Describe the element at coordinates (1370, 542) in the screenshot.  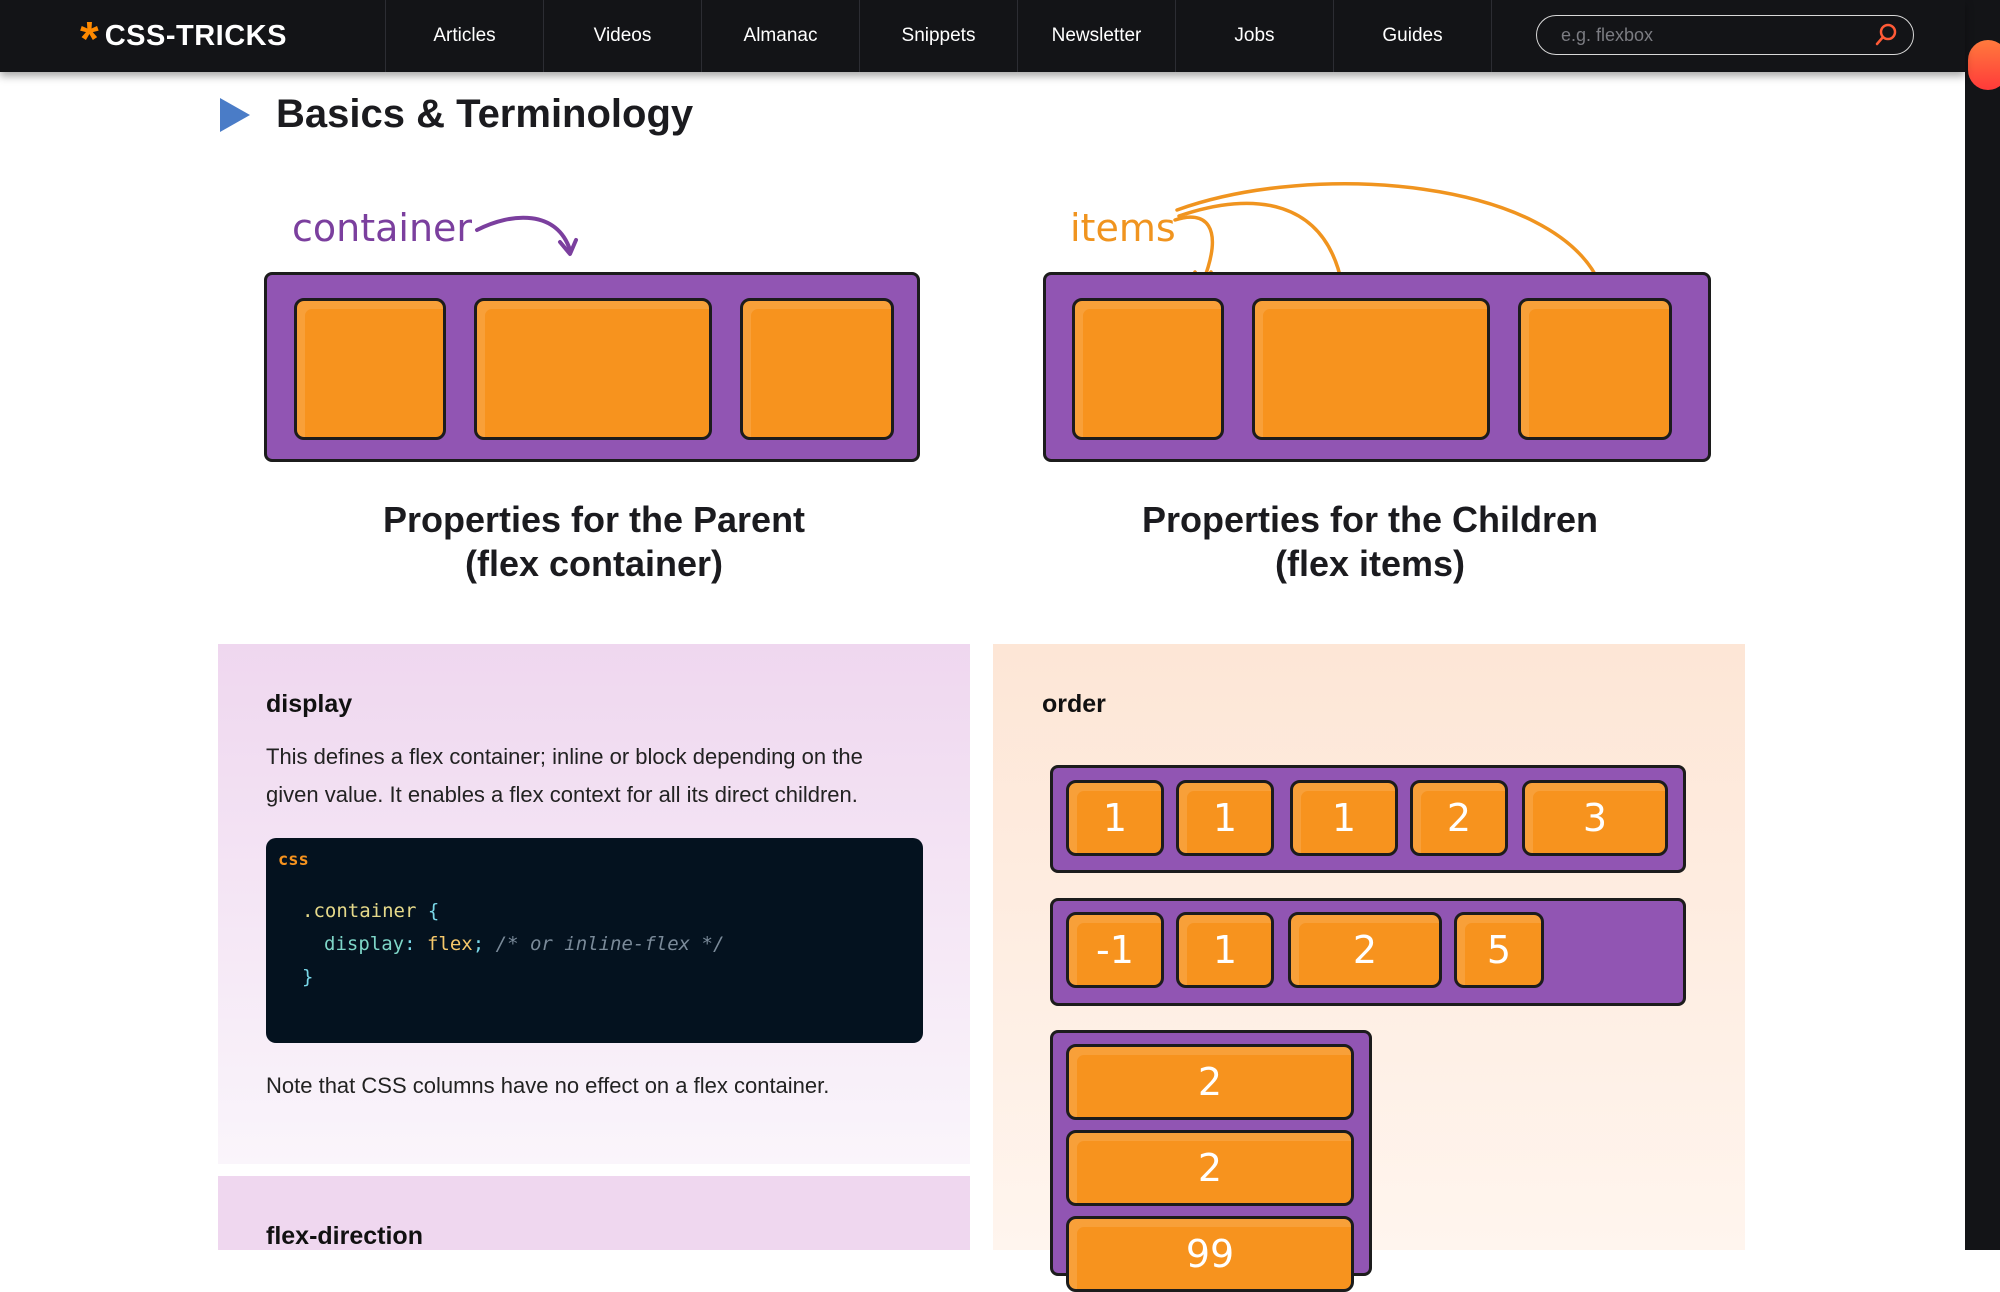
I see `children-properties-title: Properties for the Children (flex items)` at that location.